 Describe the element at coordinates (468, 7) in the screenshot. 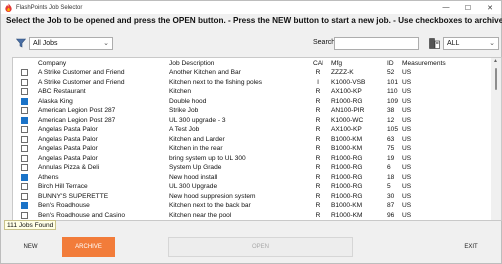

I see `maximize-button: ☐` at that location.